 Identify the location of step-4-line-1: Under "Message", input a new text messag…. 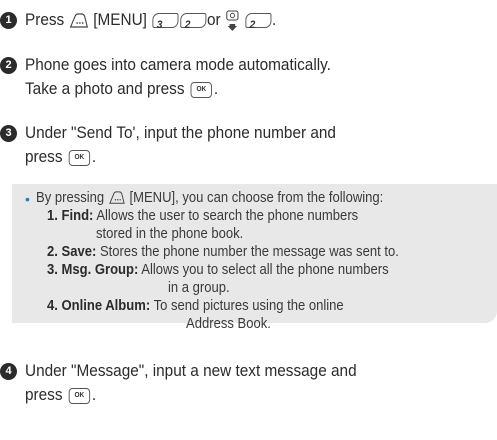
(191, 371).